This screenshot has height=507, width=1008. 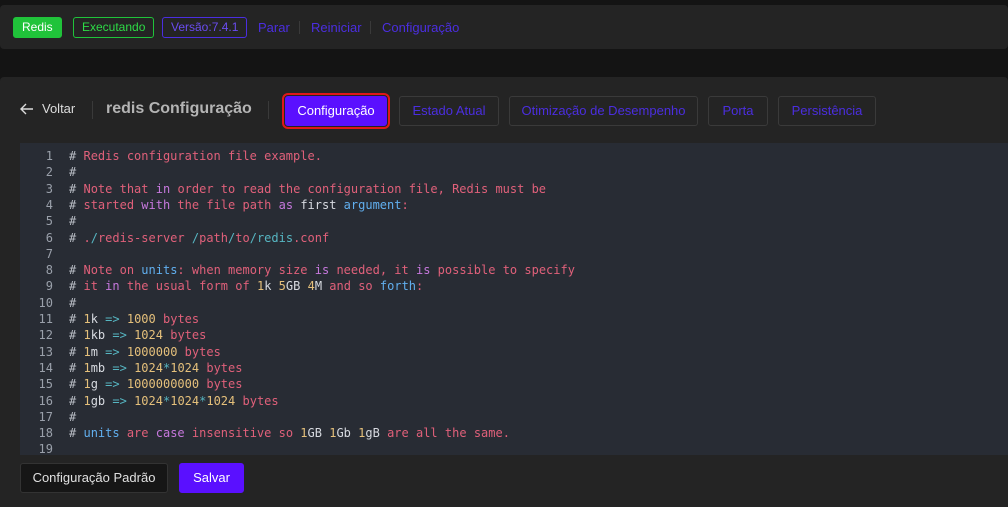 What do you see at coordinates (156, 367) in the screenshot?
I see `code-text: # 1mb => 1024*1024 bytes` at bounding box center [156, 367].